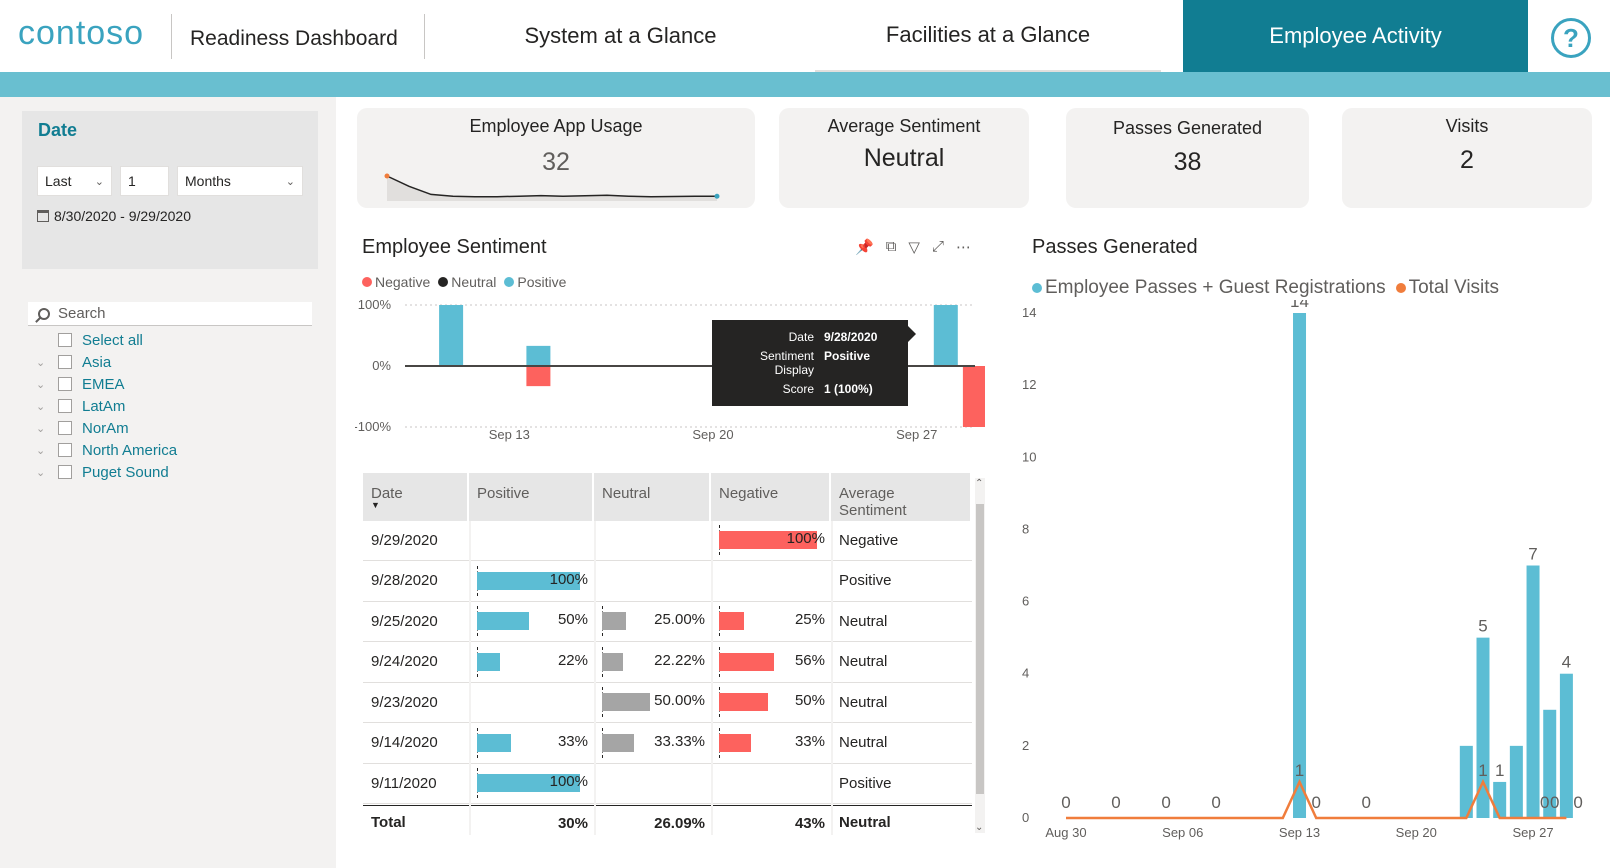  What do you see at coordinates (538, 355) in the screenshot?
I see `sentiment-bar-positive` at bounding box center [538, 355].